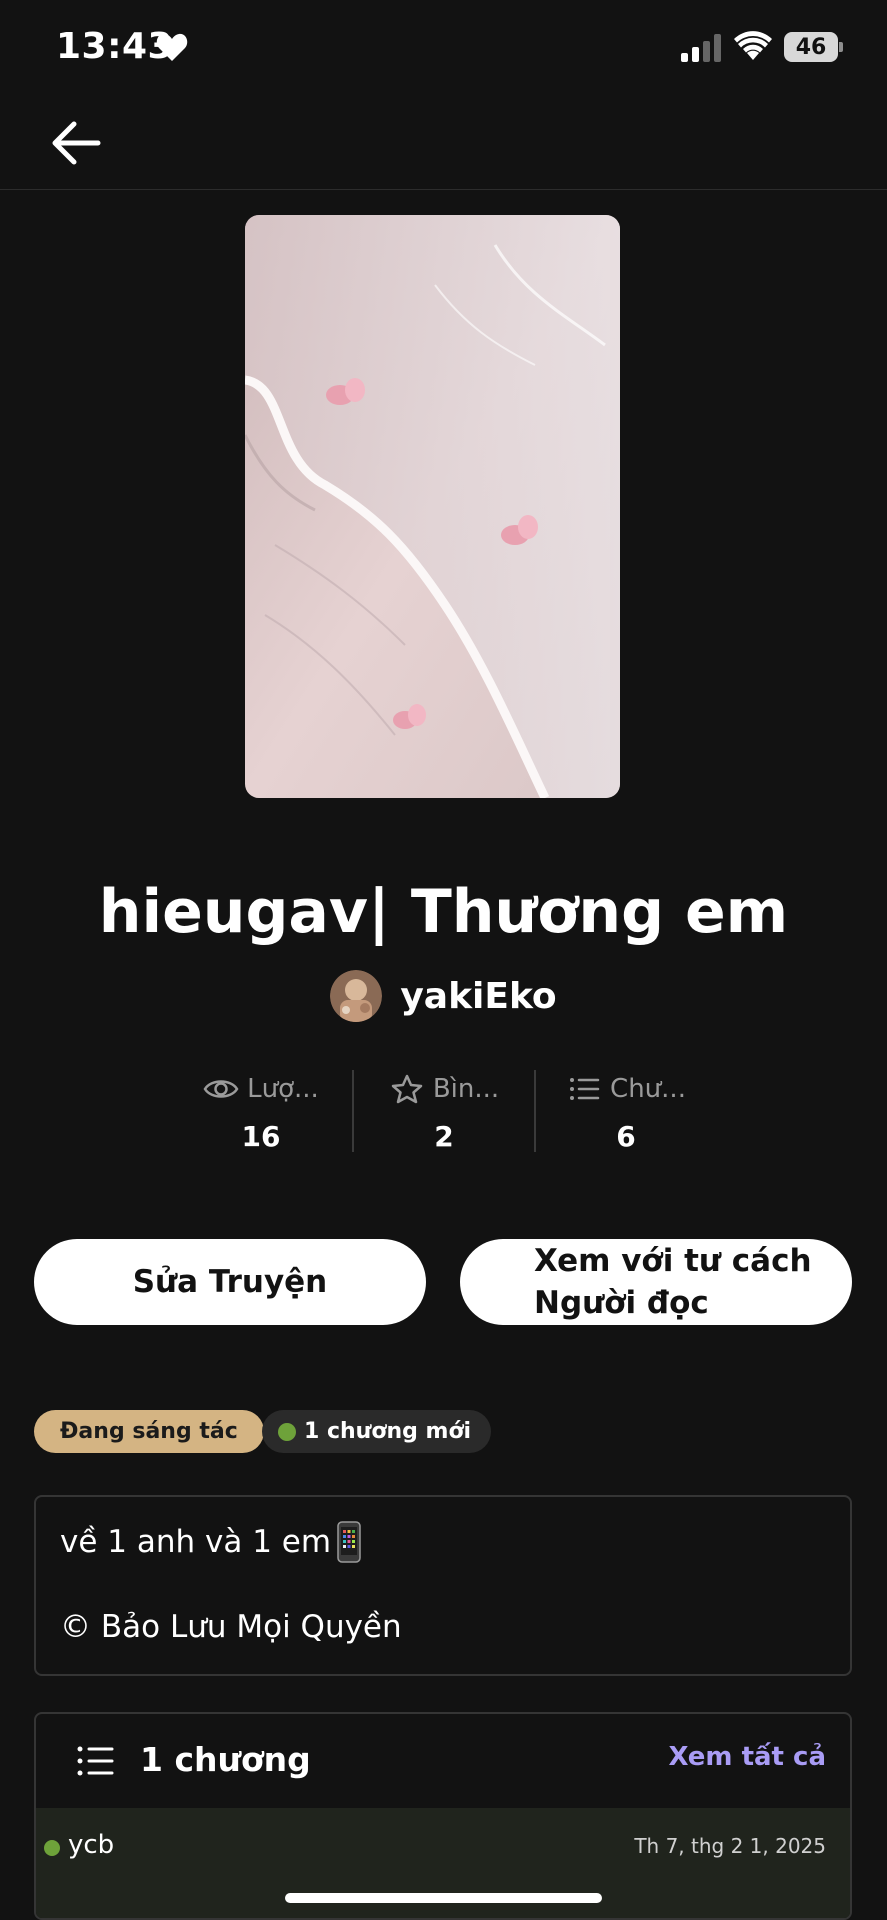 The width and height of the screenshot is (887, 1920). Describe the element at coordinates (673, 1261) in the screenshot. I see `view-as-reader-label-line1: Xem với tư cách` at that location.